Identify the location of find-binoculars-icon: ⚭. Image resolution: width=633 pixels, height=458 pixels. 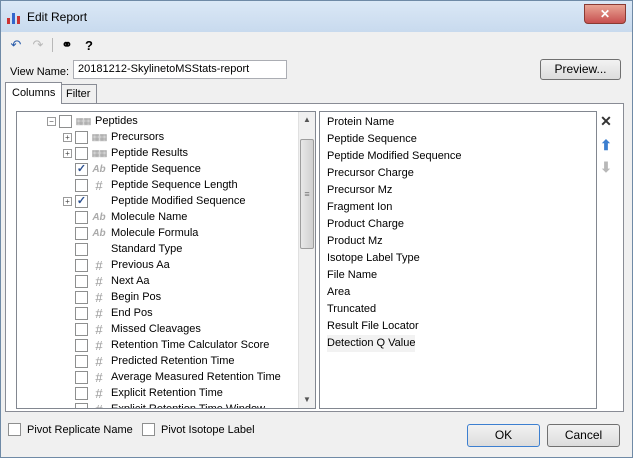
(67, 45).